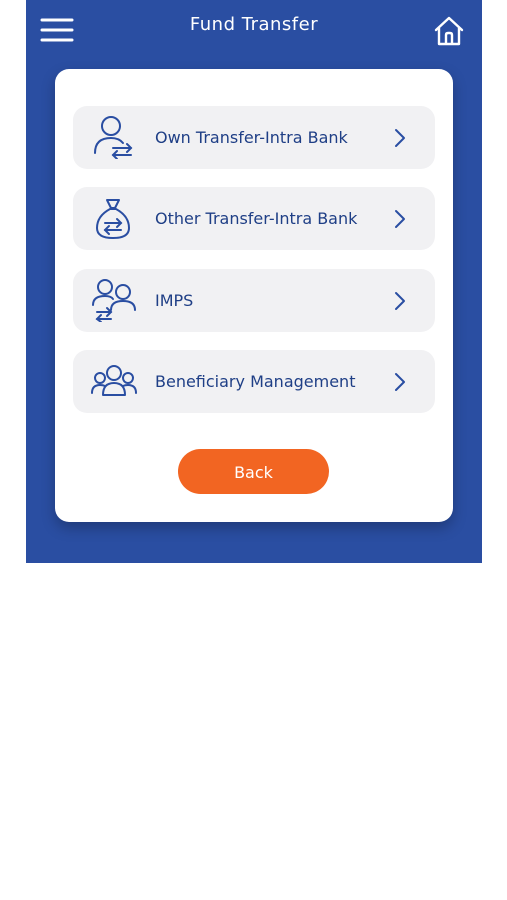 This screenshot has height=900, width=507. I want to click on option-other-transfer: Other Transfer-Intra Bank, so click(254, 218).